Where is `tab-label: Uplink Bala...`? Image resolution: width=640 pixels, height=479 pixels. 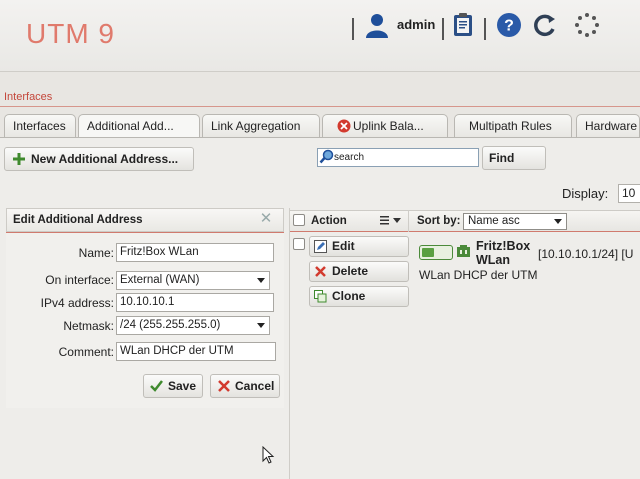 tab-label: Uplink Bala... is located at coordinates (388, 126).